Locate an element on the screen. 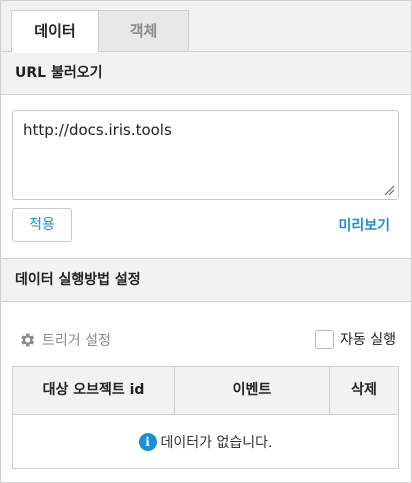 Image resolution: width=412 pixels, height=483 pixels. gear-icon is located at coordinates (28, 340).